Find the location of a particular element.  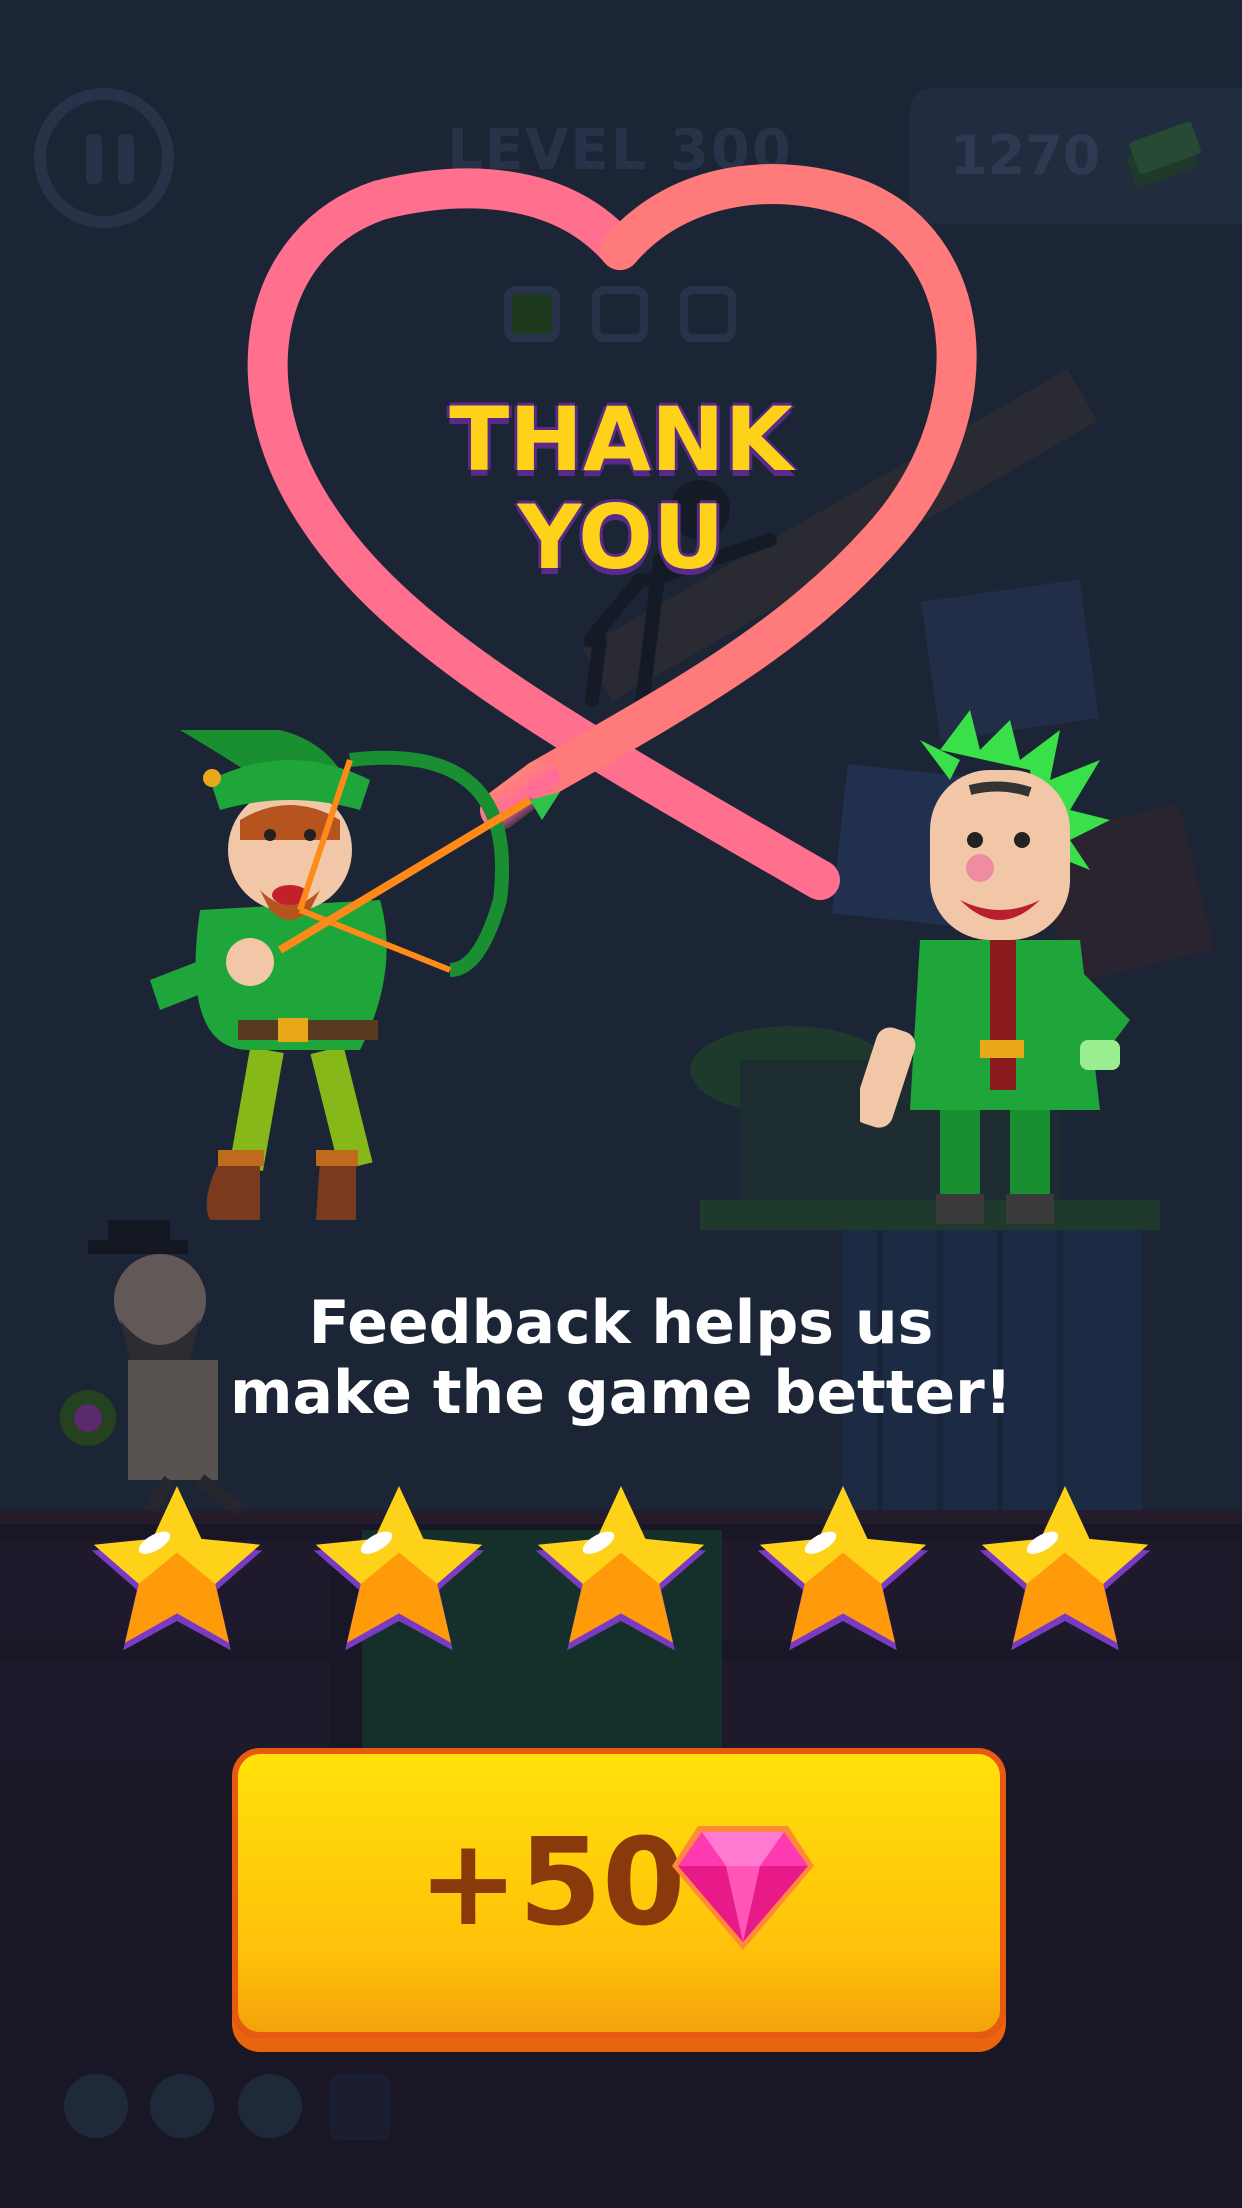

pink-gem-icon is located at coordinates (743, 1888).